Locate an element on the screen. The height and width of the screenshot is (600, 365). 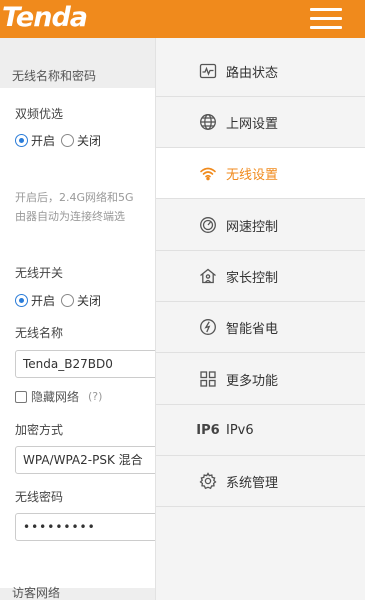
gear-icon is located at coordinates (208, 481).